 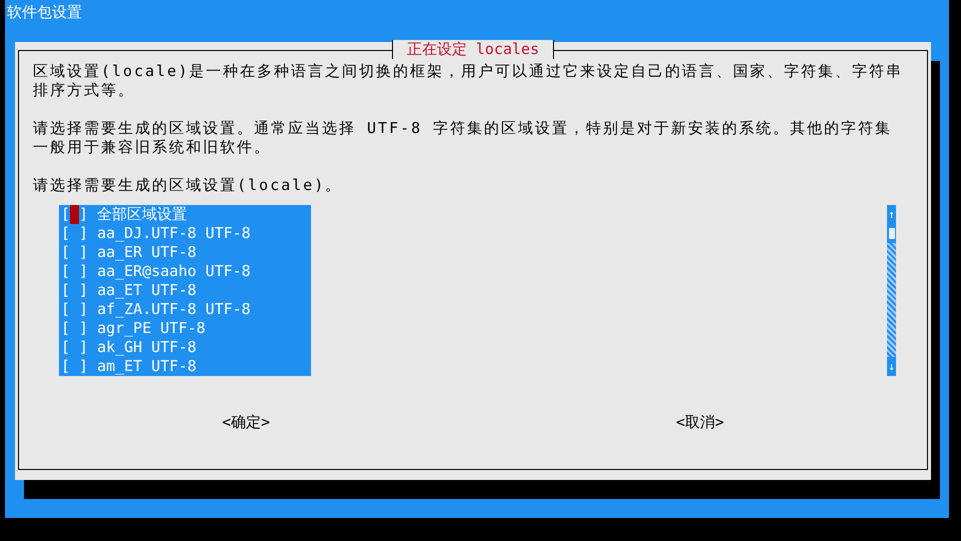 What do you see at coordinates (891, 366) in the screenshot?
I see `scroll-down-icon: ↓` at bounding box center [891, 366].